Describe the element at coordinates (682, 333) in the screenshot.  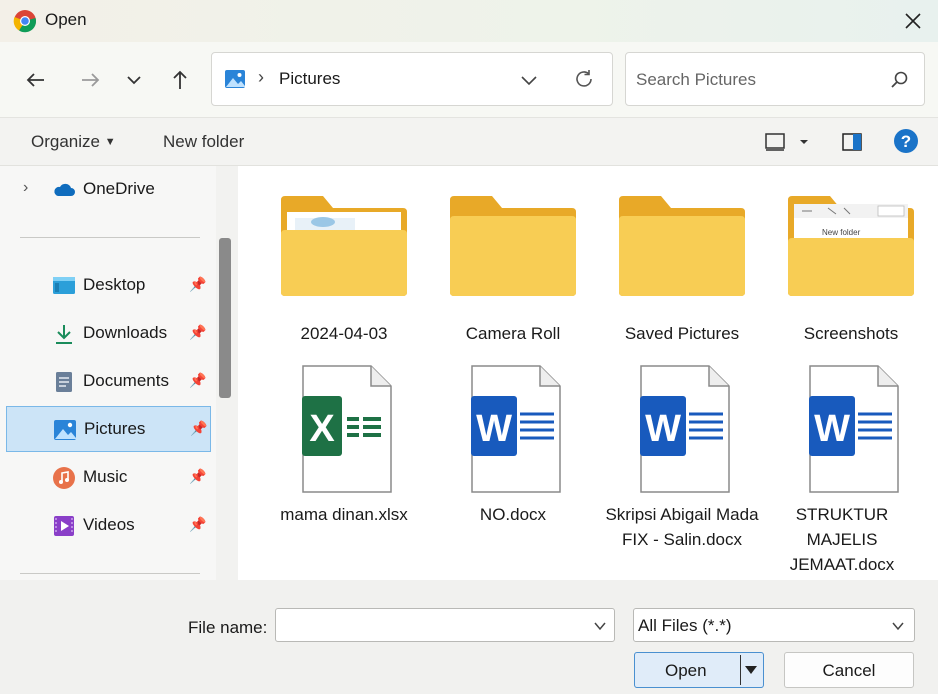
I see `file-item-name: Saved Pictures` at that location.